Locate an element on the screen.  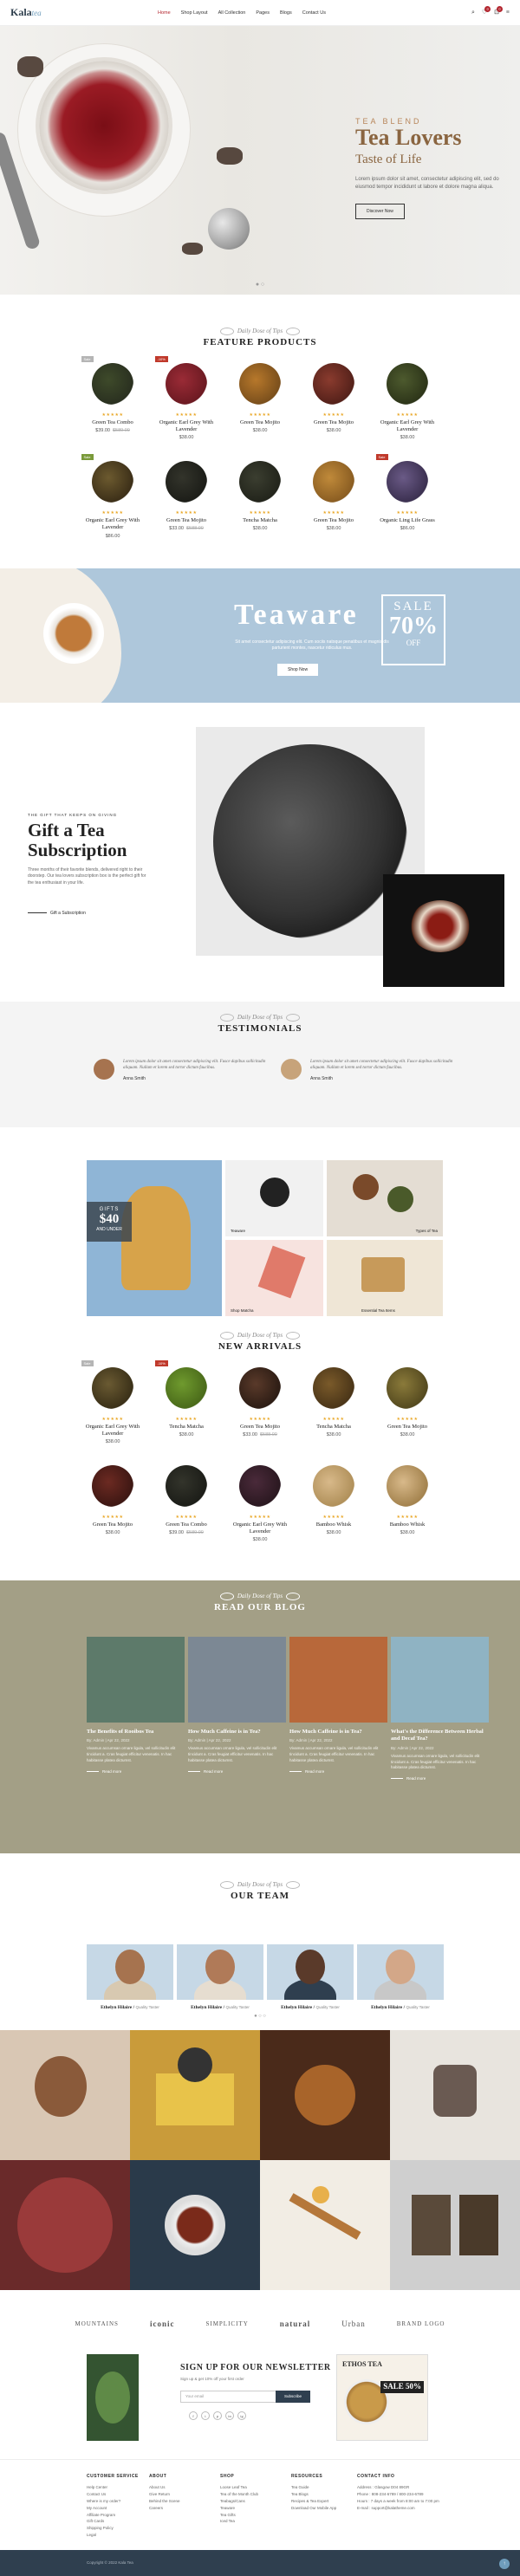
facebook-icon: f is located at coordinates (193, 2415).